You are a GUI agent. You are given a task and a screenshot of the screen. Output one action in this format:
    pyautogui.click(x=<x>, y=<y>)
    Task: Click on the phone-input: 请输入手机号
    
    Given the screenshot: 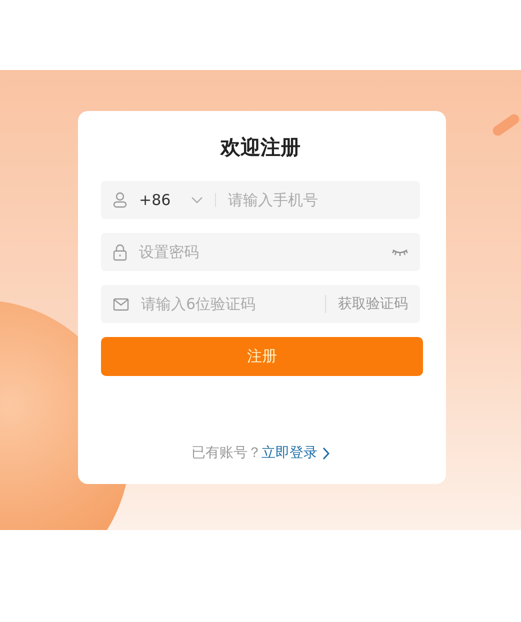 What is the action you would take?
    pyautogui.click(x=318, y=200)
    